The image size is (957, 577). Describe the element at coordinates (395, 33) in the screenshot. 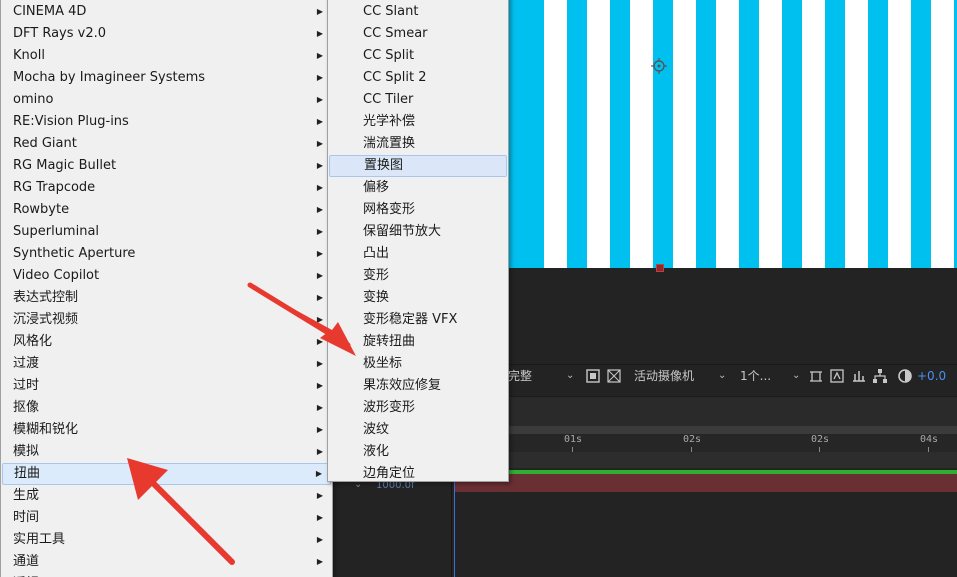

I see `menu-item-label: CC Smear` at that location.